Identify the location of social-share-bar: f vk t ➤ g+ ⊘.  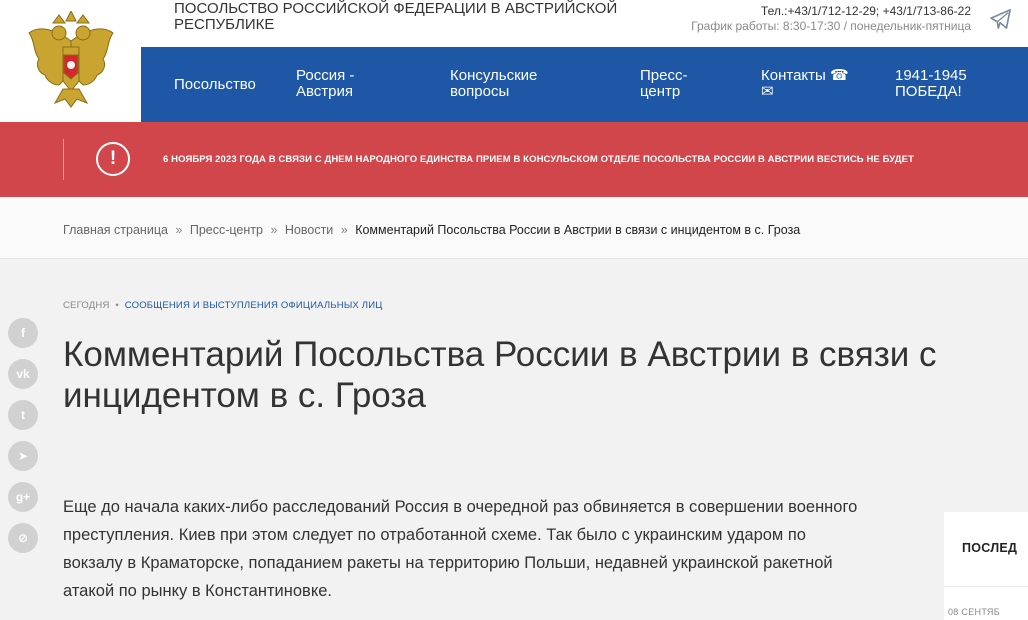
(24, 441).